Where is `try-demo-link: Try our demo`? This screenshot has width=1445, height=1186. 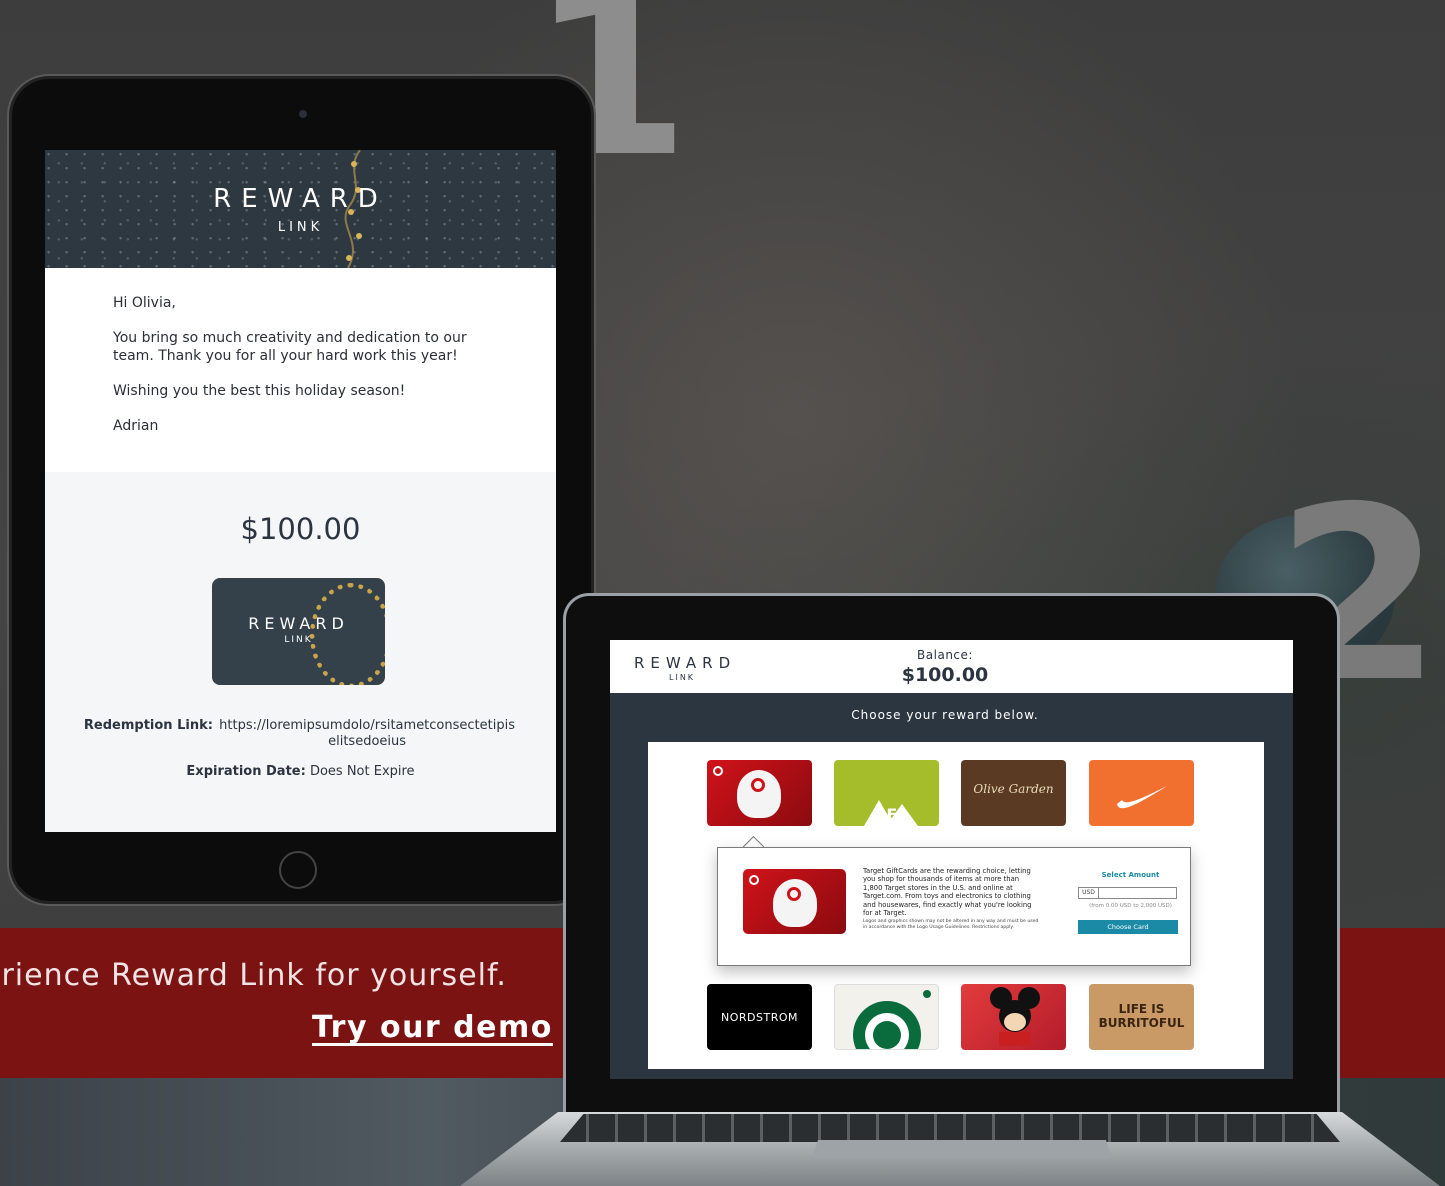 try-demo-link: Try our demo is located at coordinates (432, 1027).